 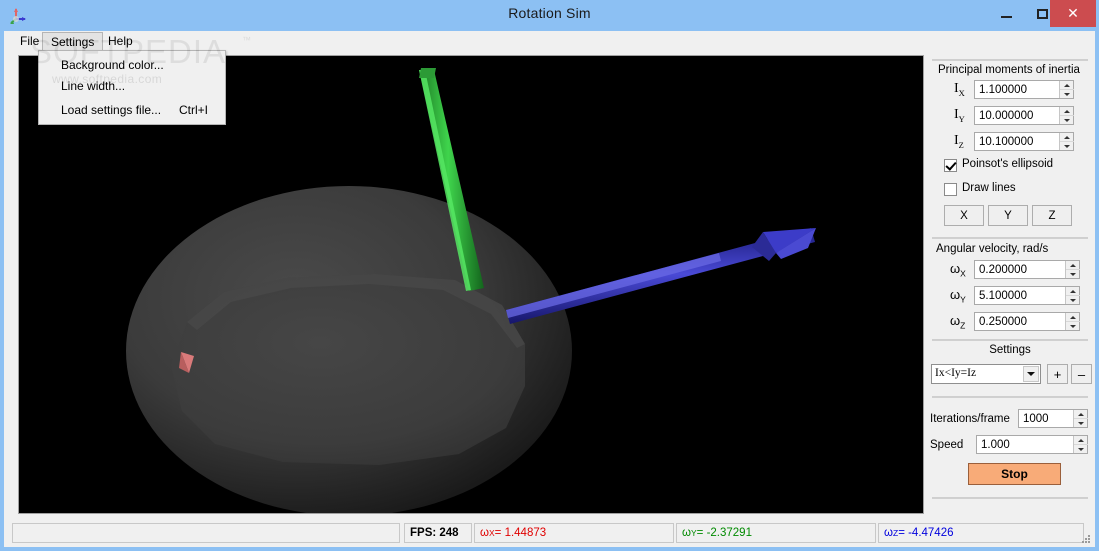 I want to click on panel-divider-top, so click(x=1010, y=60).